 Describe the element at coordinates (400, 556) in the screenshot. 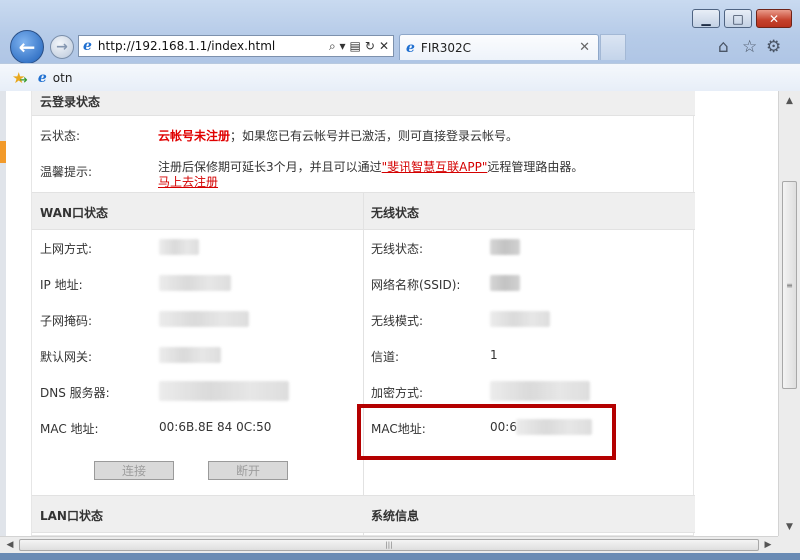

I see `window-bottom-frame` at that location.